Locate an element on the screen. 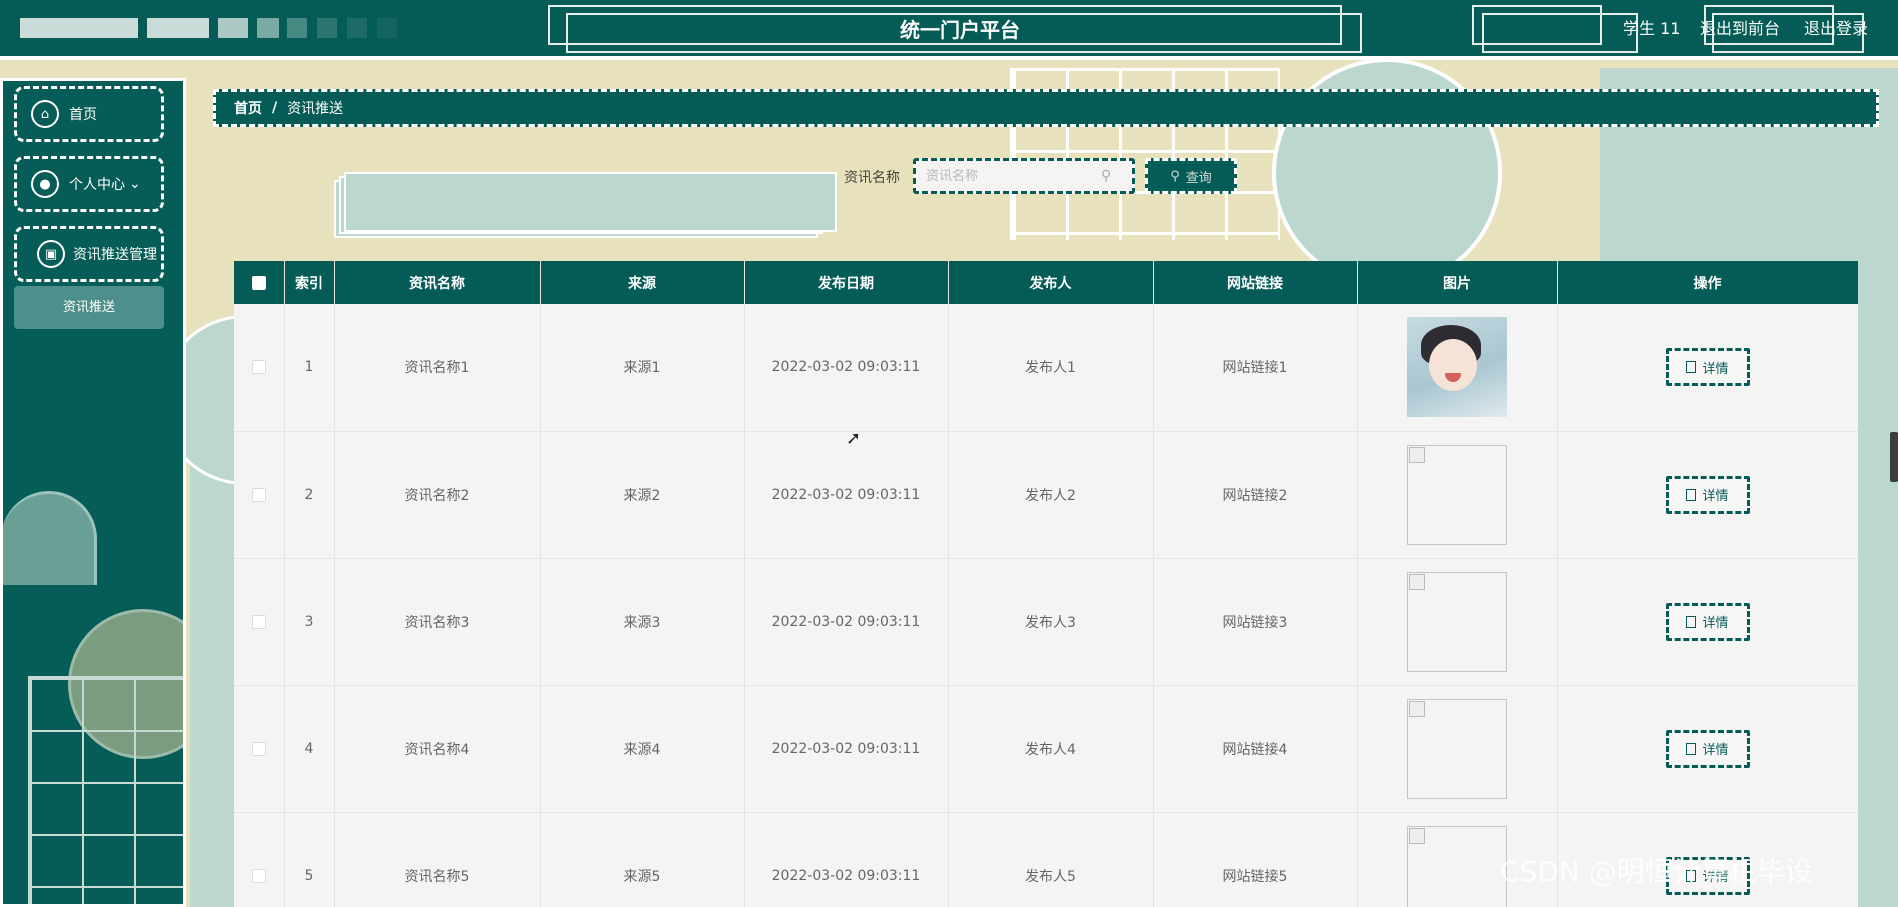 The height and width of the screenshot is (907, 1898). link-cell: 网站链接5 is located at coordinates (1255, 859).